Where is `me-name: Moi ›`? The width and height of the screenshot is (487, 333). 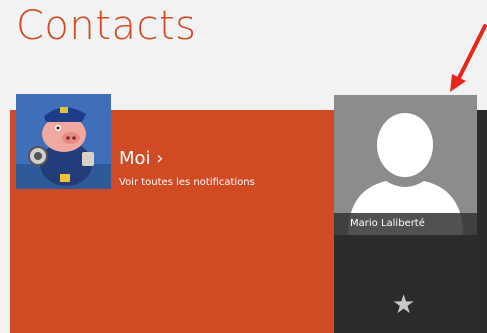
me-name: Moi › is located at coordinates (141, 159).